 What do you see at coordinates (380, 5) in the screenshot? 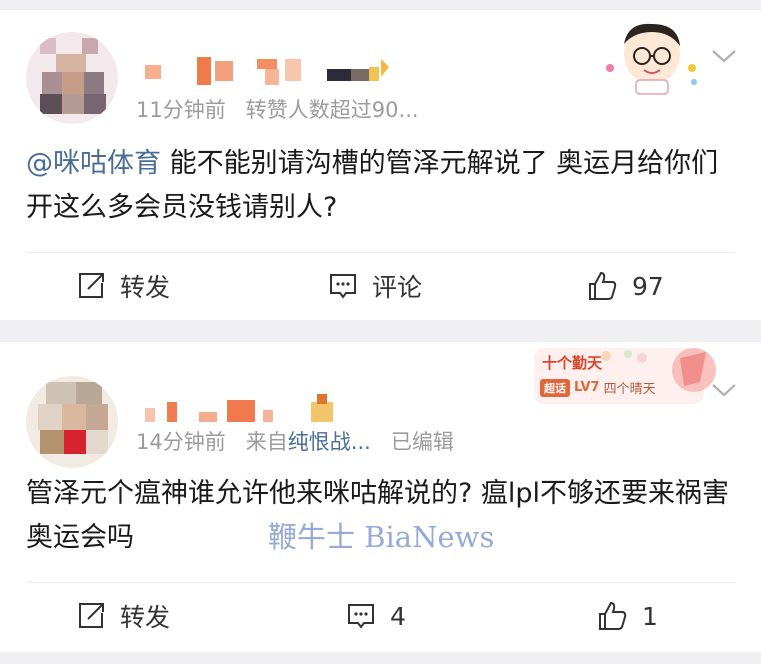
I see `top-gap` at bounding box center [380, 5].